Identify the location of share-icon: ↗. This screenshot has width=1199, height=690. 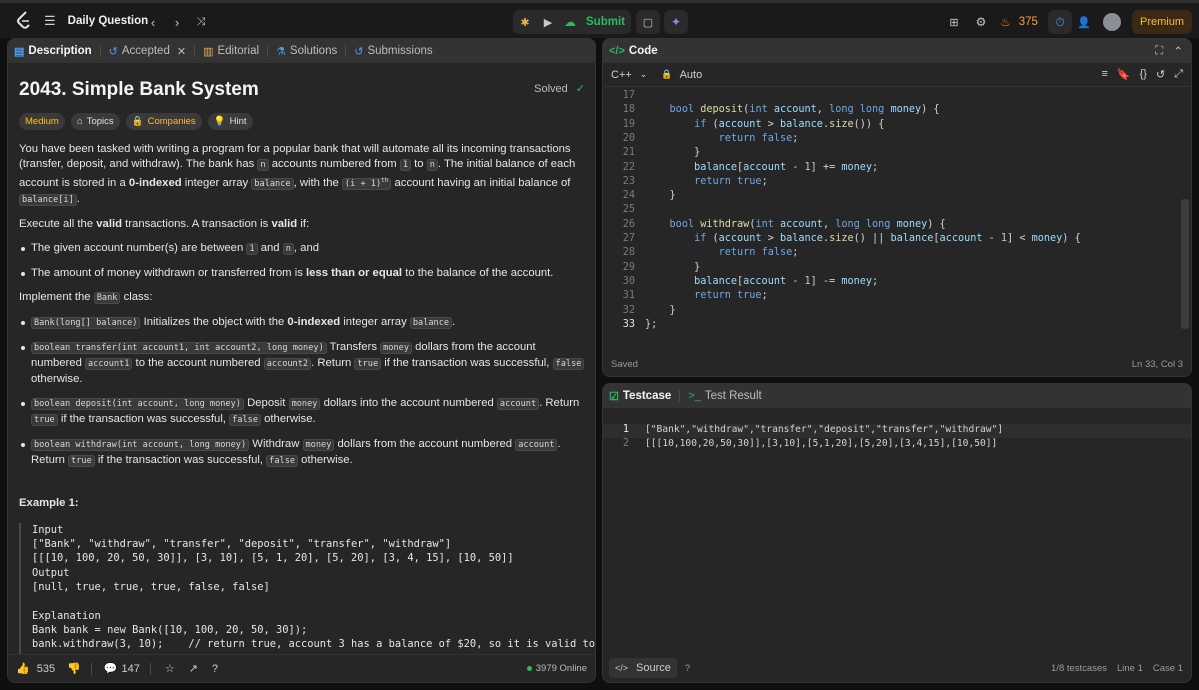
(193, 669).